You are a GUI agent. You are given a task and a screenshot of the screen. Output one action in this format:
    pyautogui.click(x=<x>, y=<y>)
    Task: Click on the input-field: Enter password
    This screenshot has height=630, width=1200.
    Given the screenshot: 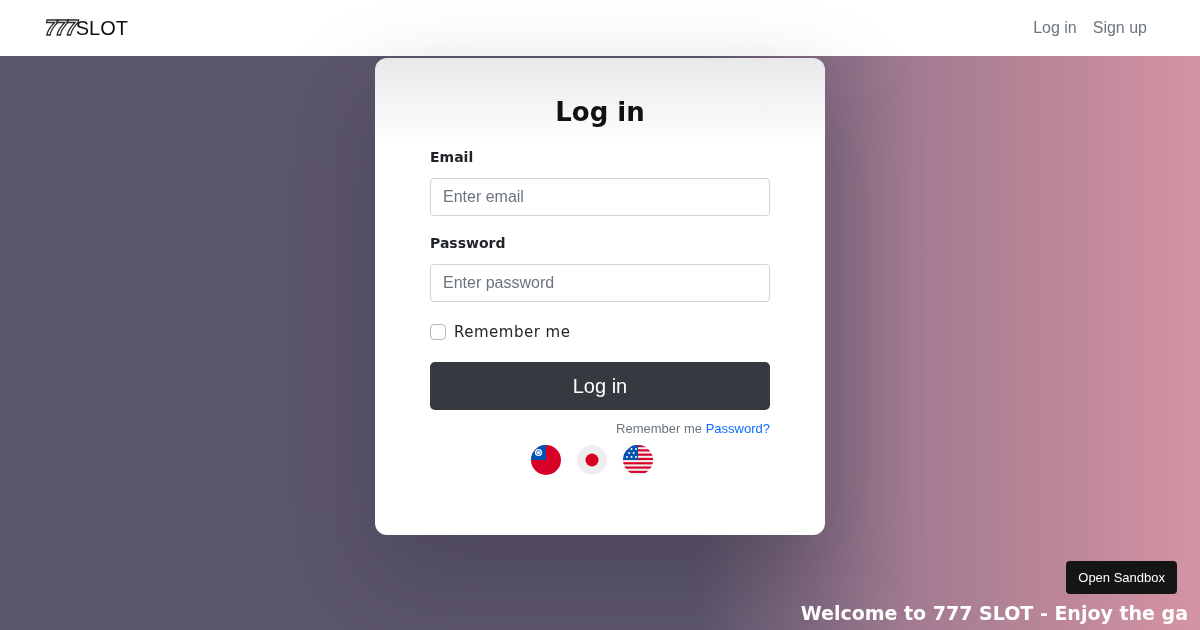 What is the action you would take?
    pyautogui.click(x=600, y=283)
    